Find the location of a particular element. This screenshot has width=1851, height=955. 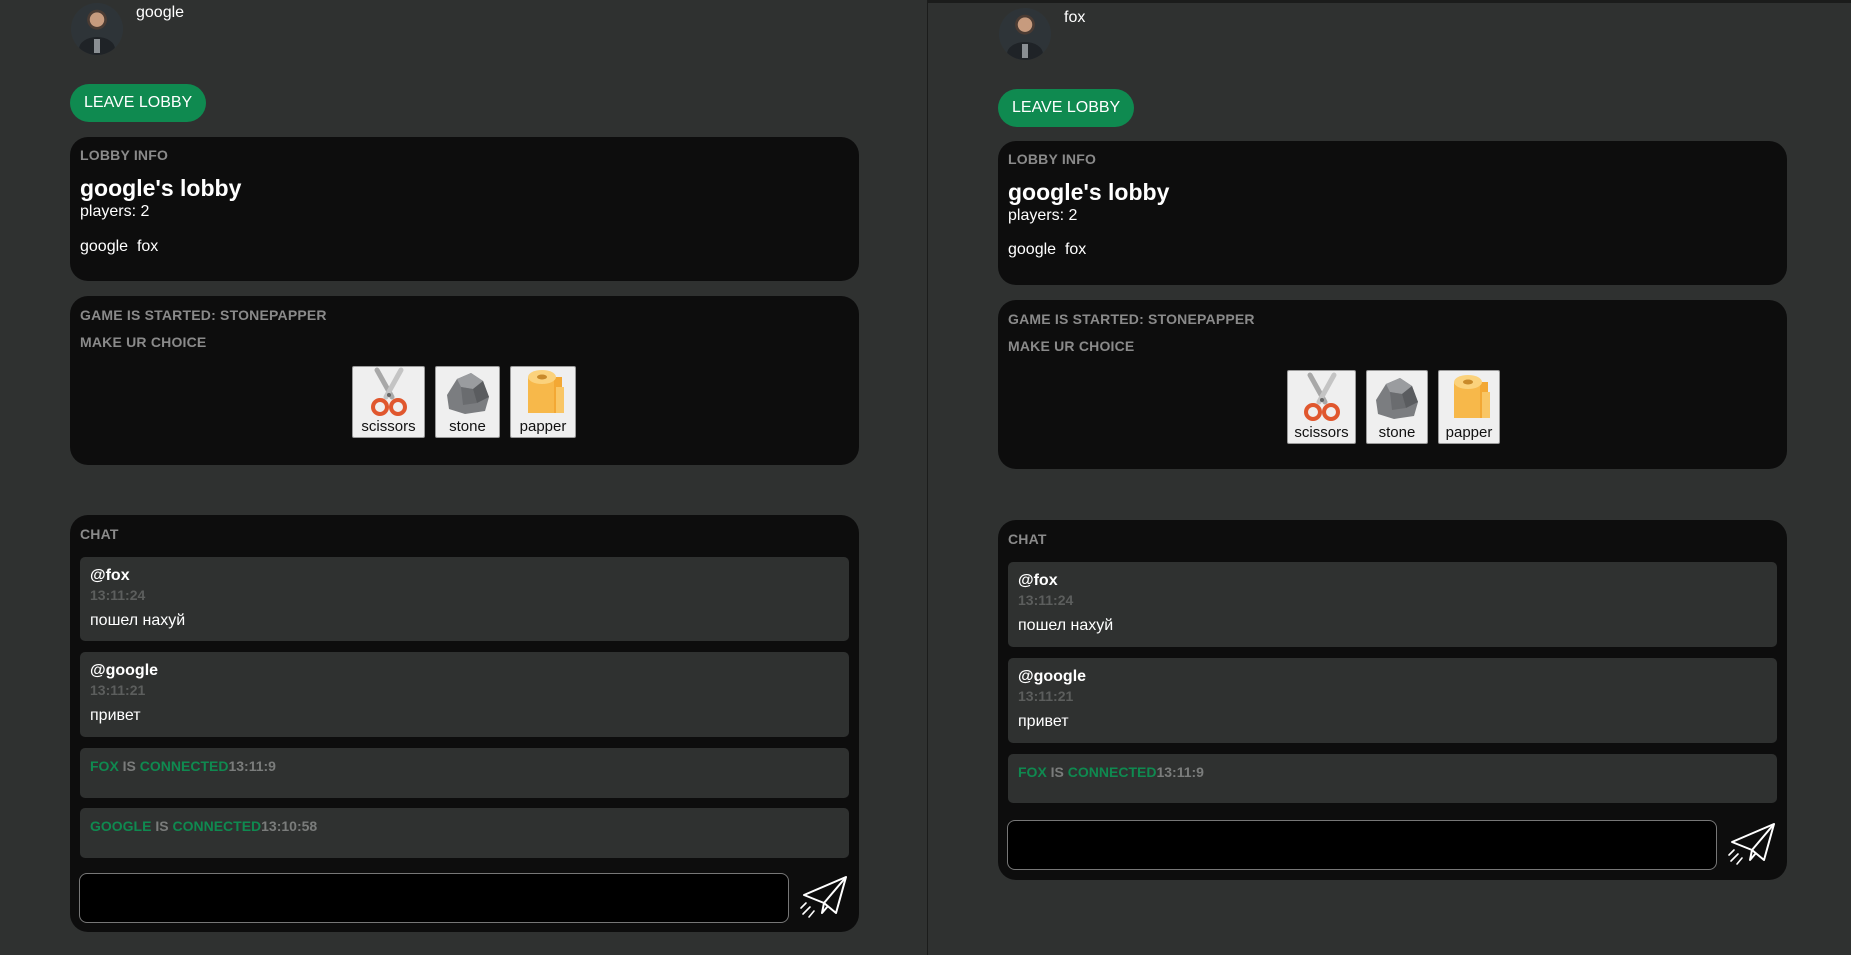

username: fox is located at coordinates (1075, 17).